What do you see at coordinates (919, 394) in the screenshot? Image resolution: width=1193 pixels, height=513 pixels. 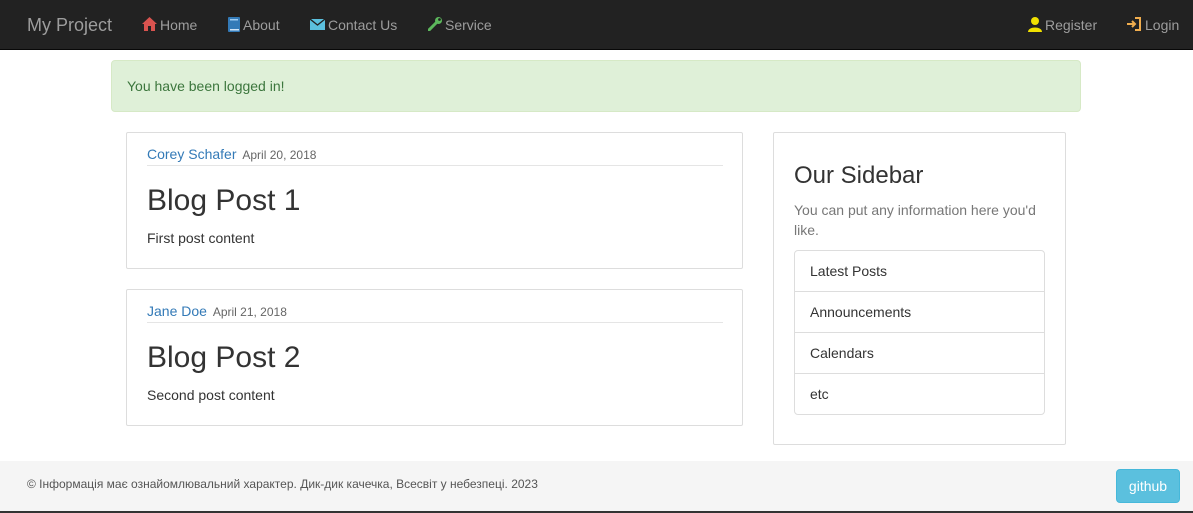 I see `sidebar-item-etc: etc` at bounding box center [919, 394].